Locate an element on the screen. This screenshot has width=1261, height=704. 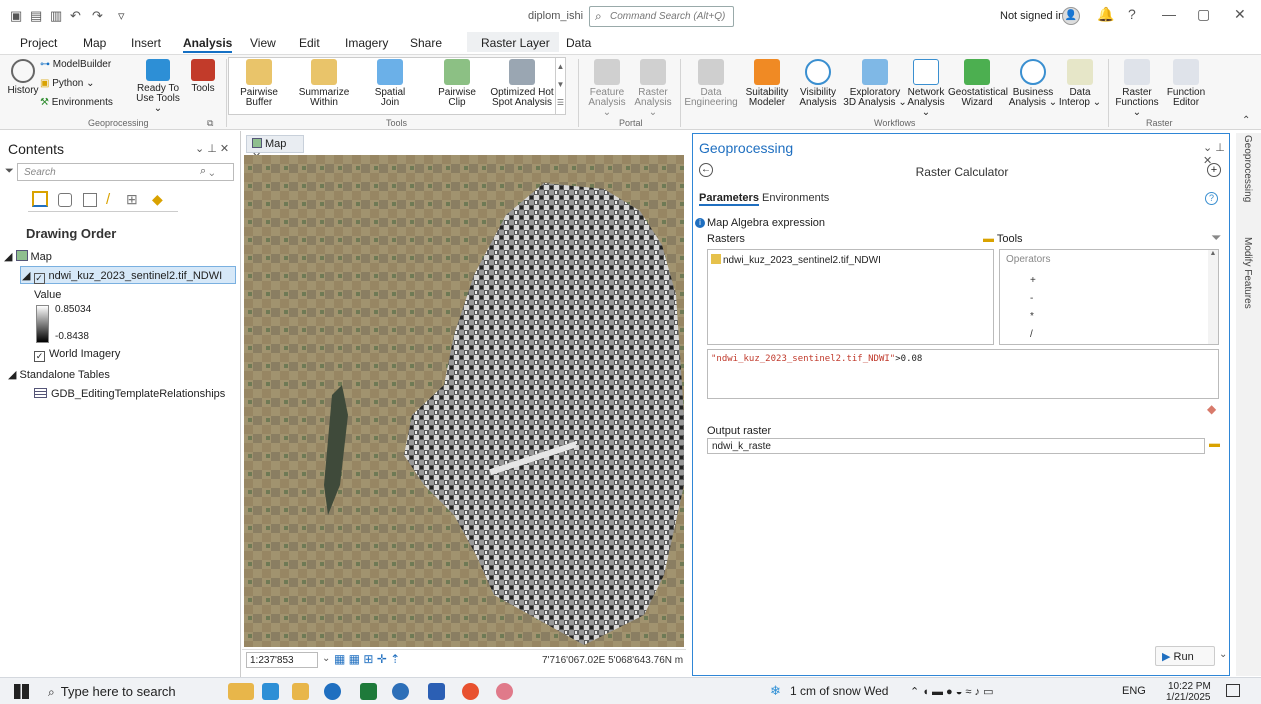
tab-view: View is located at coordinates (263, 43).